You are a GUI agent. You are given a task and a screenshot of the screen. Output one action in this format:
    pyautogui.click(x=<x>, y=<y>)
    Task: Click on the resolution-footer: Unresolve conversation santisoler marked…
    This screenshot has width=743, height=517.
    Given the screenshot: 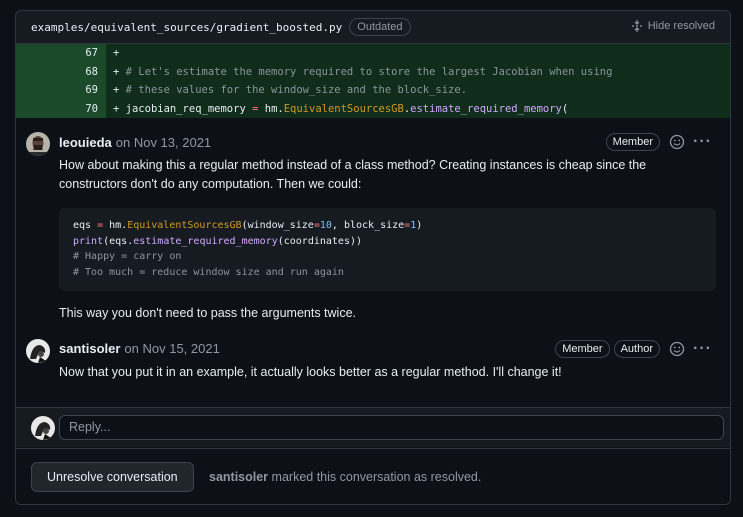 What is the action you would take?
    pyautogui.click(x=373, y=476)
    